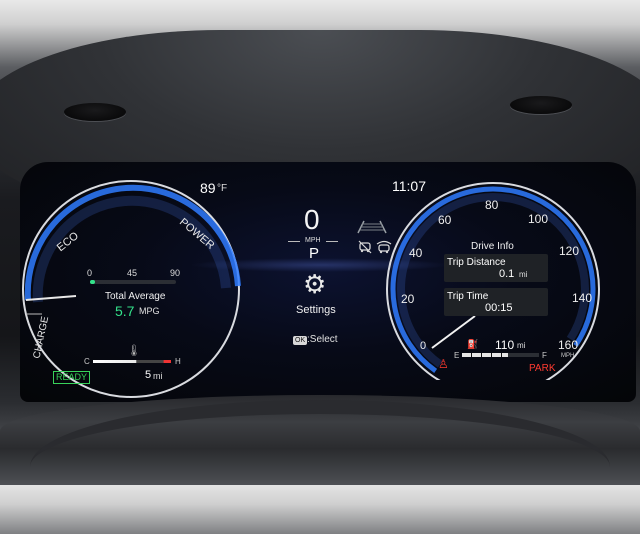 The image size is (640, 534). I want to click on speed-divider-left, so click(294, 241).